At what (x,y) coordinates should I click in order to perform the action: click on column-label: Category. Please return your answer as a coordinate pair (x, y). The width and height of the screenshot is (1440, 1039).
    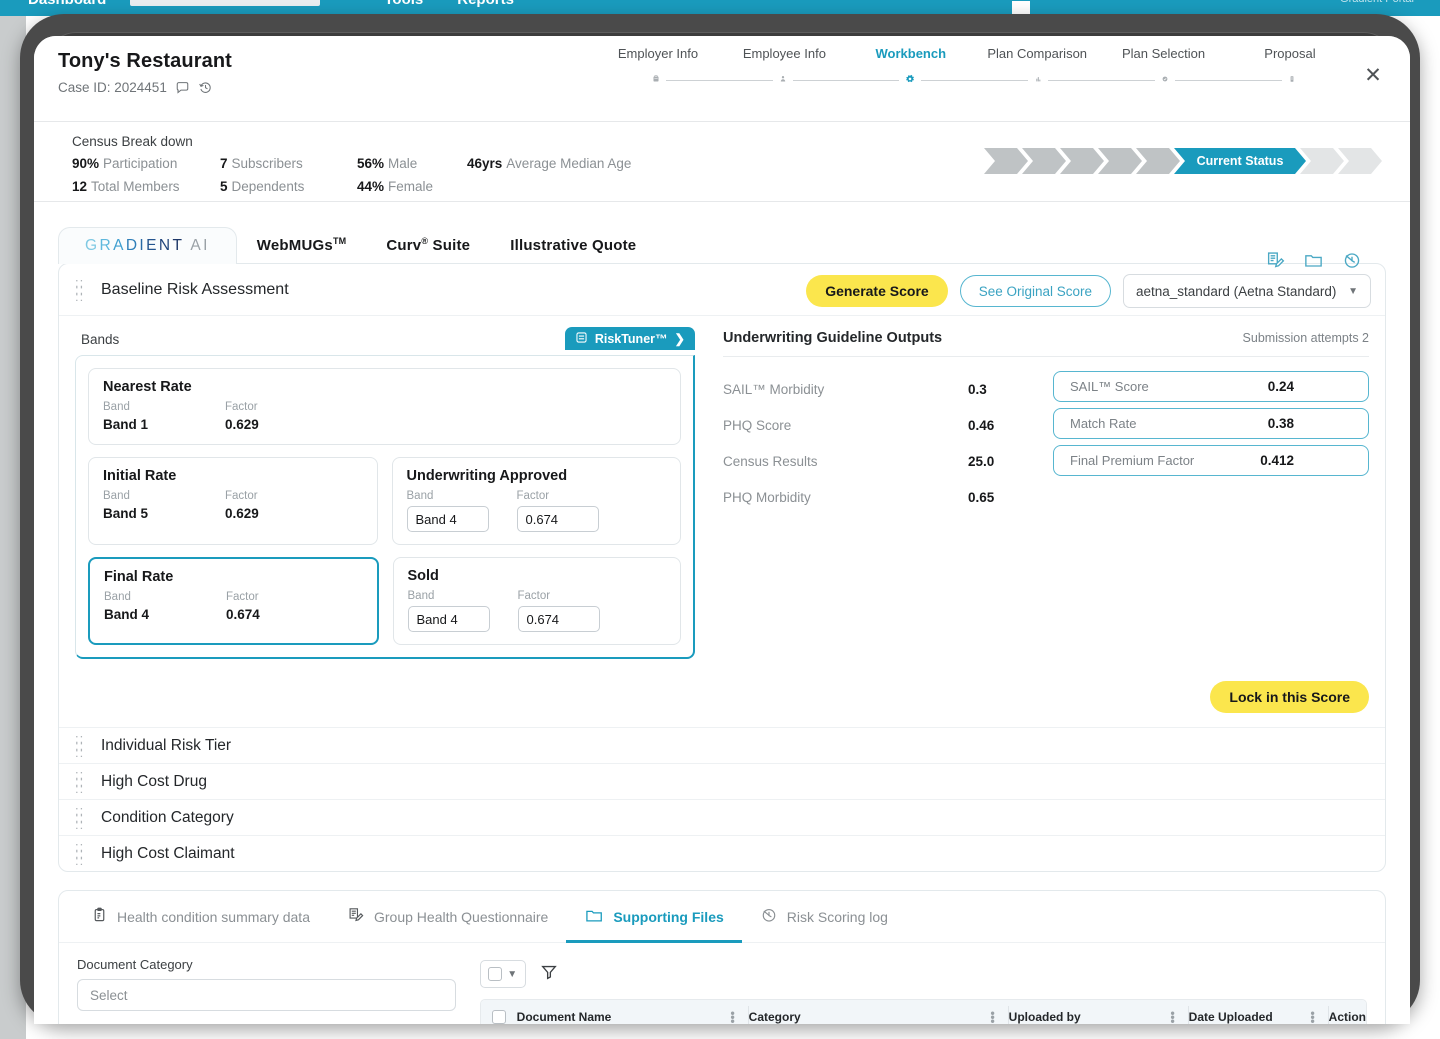
    Looking at the image, I should click on (774, 1017).